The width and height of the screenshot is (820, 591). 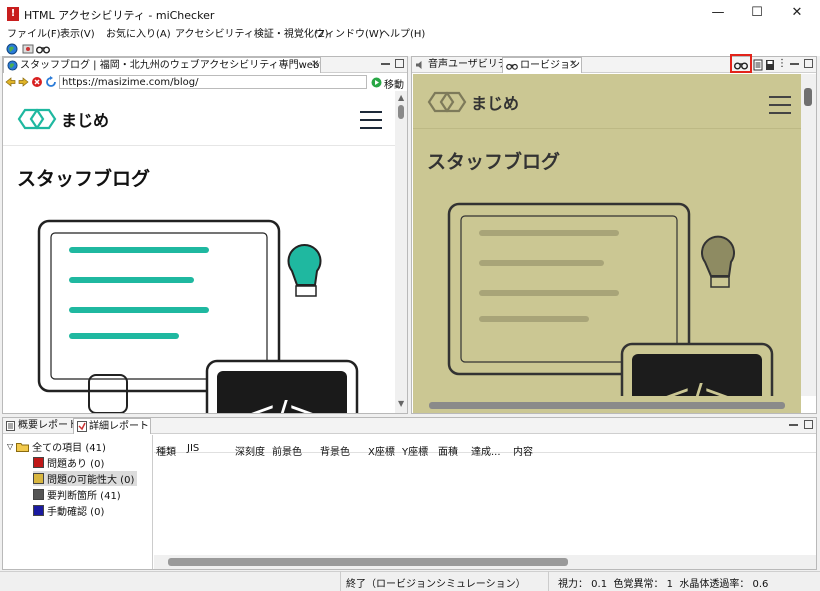 I want to click on warning-icon, so click(x=38, y=478).